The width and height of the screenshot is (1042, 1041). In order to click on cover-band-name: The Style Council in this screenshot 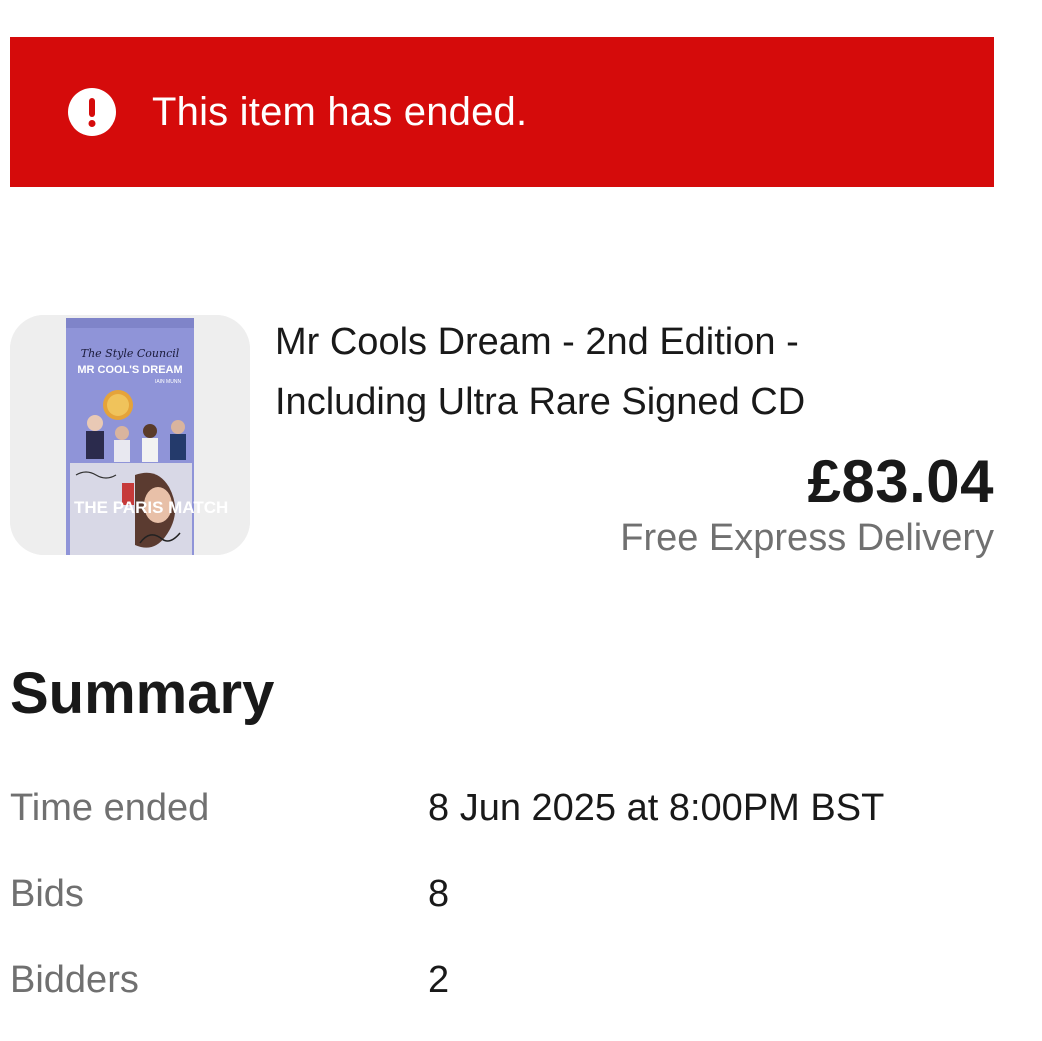, I will do `click(130, 353)`.